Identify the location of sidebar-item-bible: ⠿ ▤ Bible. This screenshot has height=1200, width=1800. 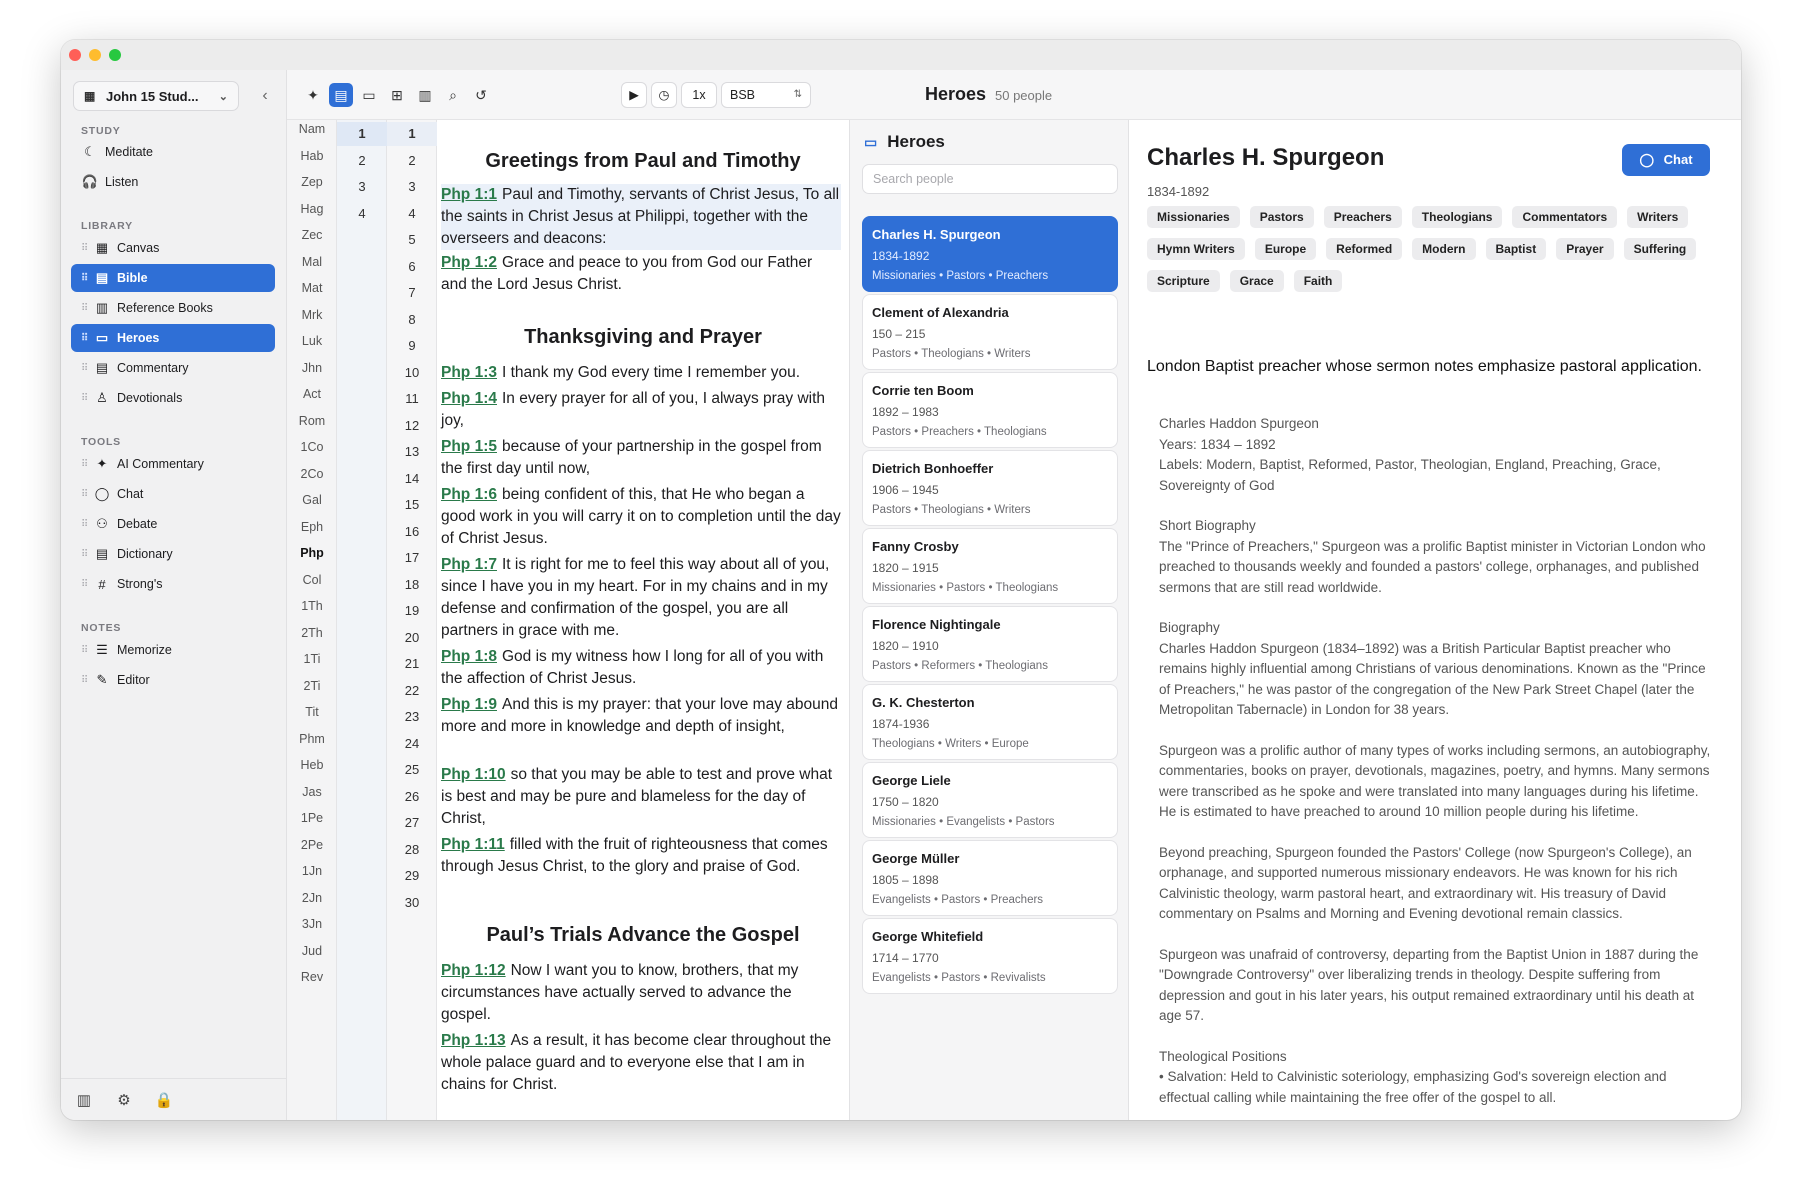
(173, 278).